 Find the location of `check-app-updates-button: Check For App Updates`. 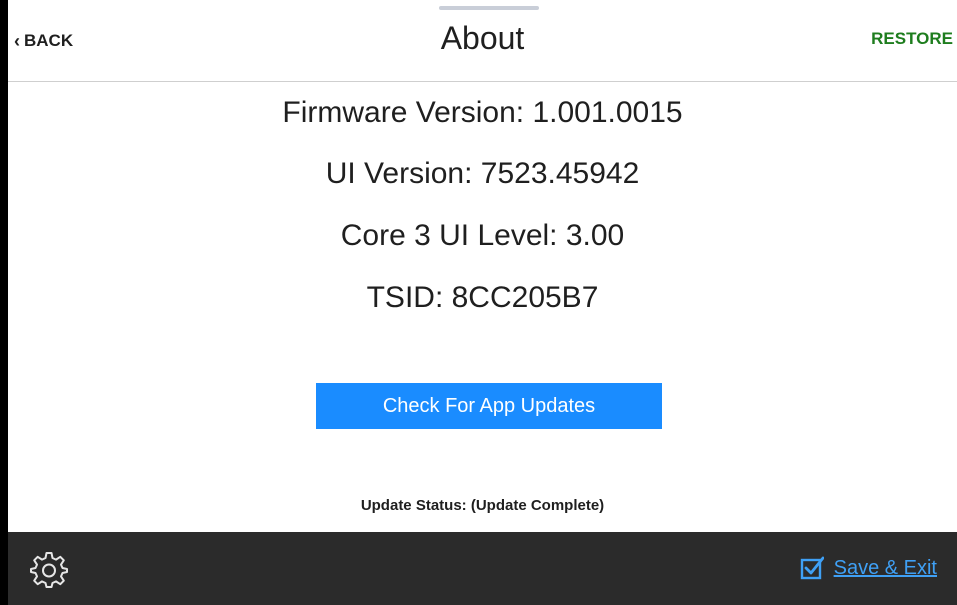

check-app-updates-button: Check For App Updates is located at coordinates (489, 406).